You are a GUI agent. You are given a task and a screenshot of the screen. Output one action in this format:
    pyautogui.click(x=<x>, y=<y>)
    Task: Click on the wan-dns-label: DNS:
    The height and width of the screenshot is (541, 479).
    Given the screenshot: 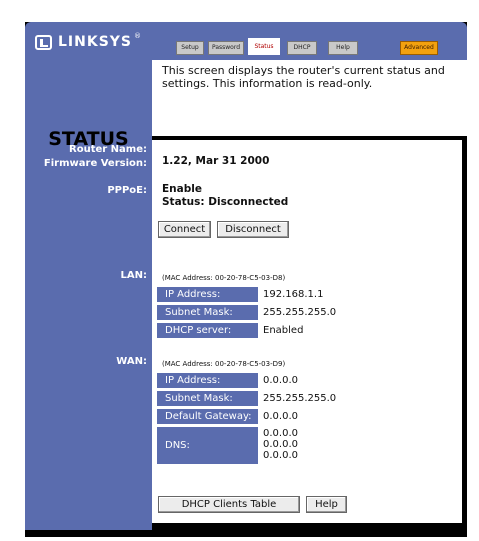 What is the action you would take?
    pyautogui.click(x=207, y=445)
    